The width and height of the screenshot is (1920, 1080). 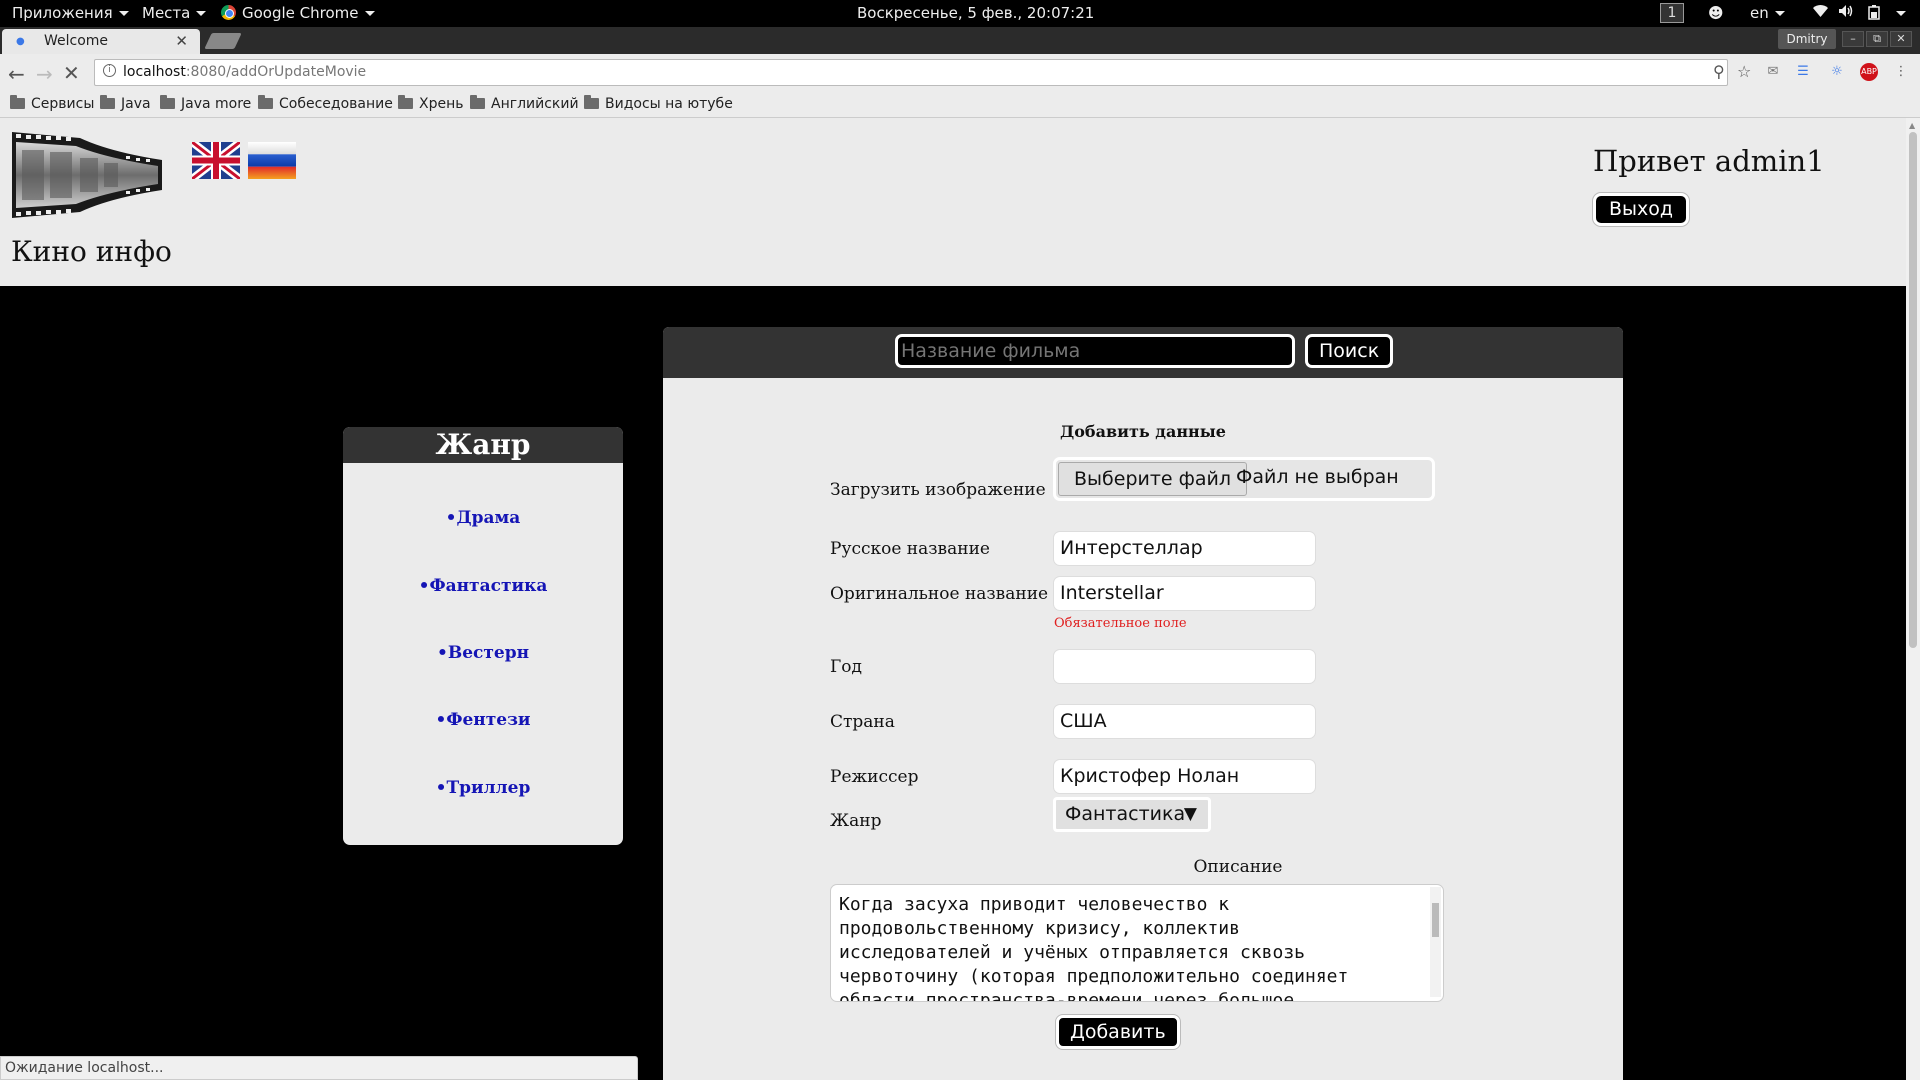 I want to click on address-bar: i localhost:8080/addOrUpdateMovie ⚲ ☆, so click(x=922, y=72).